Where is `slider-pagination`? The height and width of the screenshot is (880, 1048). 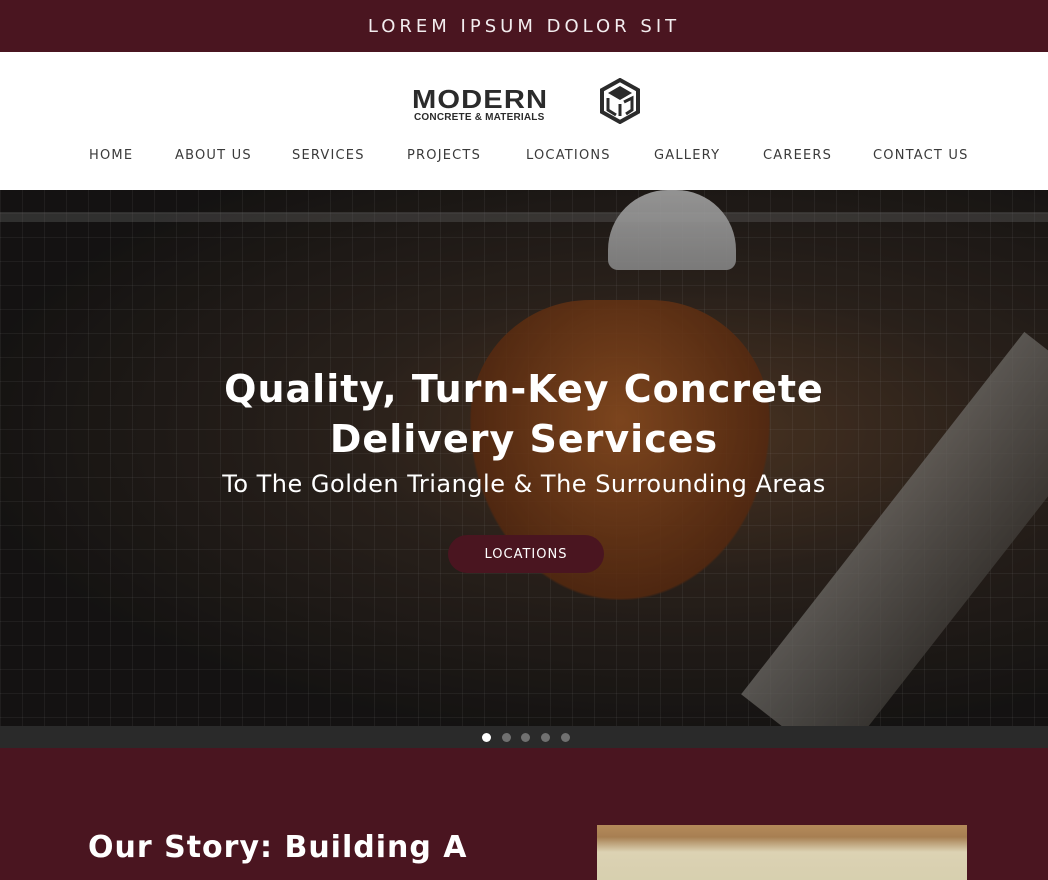
slider-pagination is located at coordinates (524, 737).